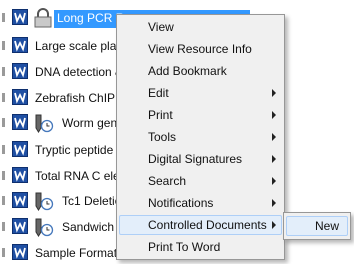 The height and width of the screenshot is (264, 354). I want to click on menu-item-search: Search, so click(200, 181).